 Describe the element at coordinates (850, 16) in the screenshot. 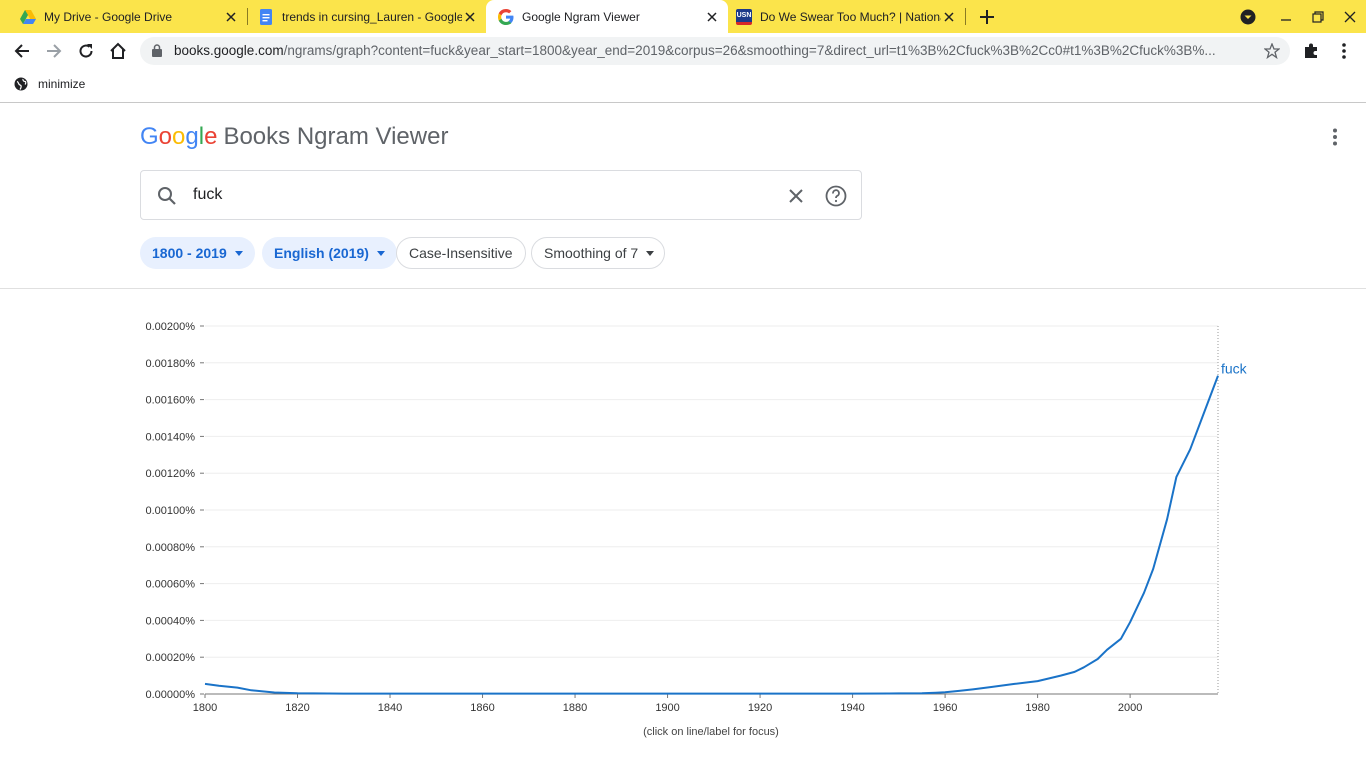

I see `tab-title: Do We Swear Too Much? | National` at that location.